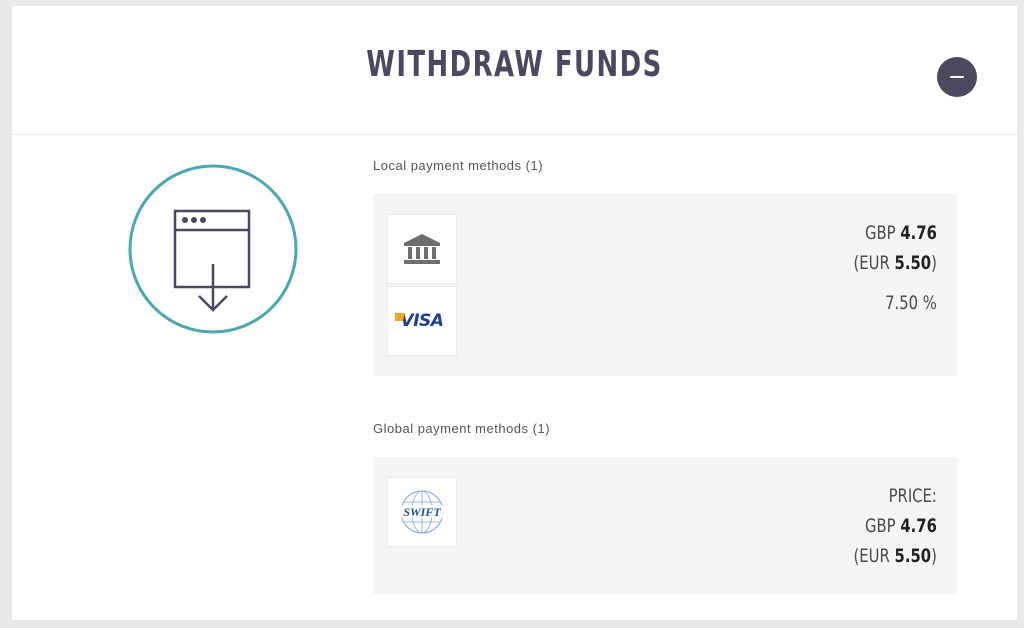 The height and width of the screenshot is (628, 1024). I want to click on local-methods-label: Local payment methods (1), so click(458, 165).